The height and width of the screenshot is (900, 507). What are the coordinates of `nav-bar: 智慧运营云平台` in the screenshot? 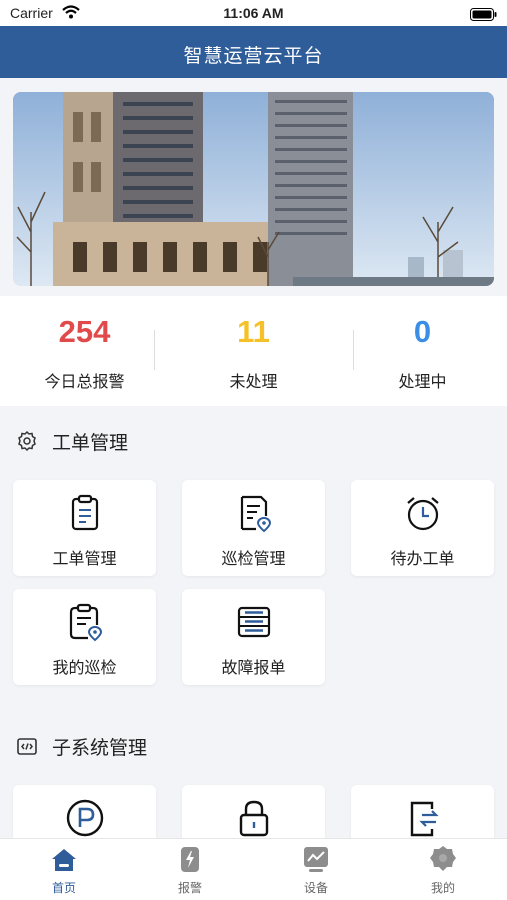 It's located at (253, 52).